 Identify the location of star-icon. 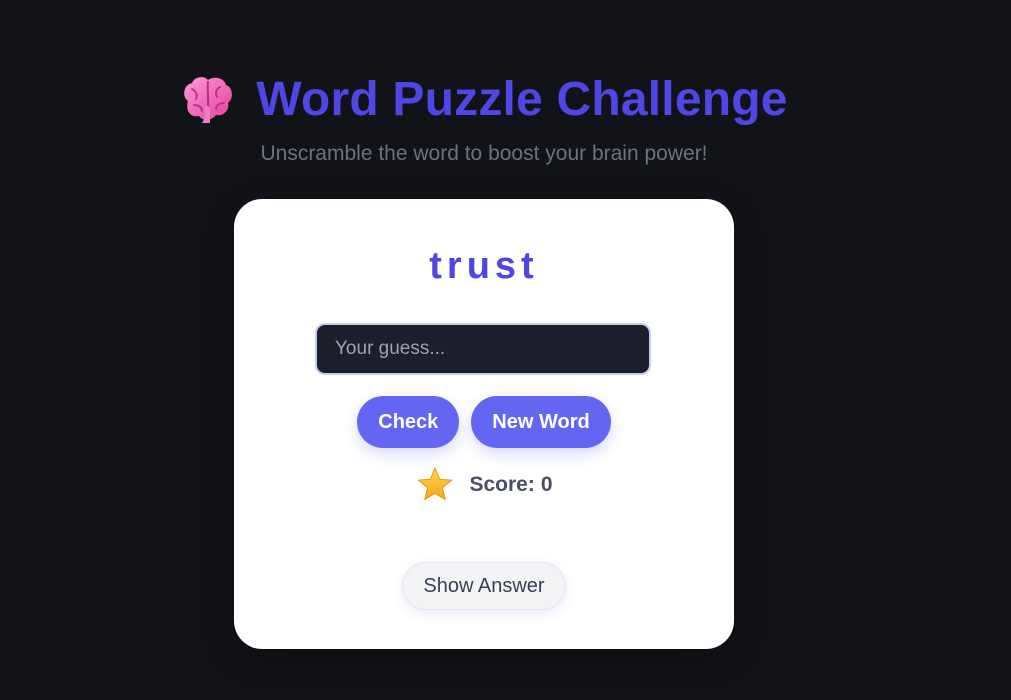
(435, 485).